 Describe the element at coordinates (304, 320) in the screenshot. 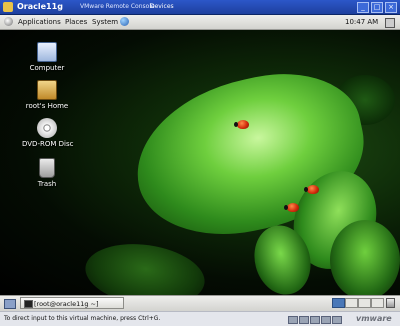

I see `cdrom-icon` at that location.